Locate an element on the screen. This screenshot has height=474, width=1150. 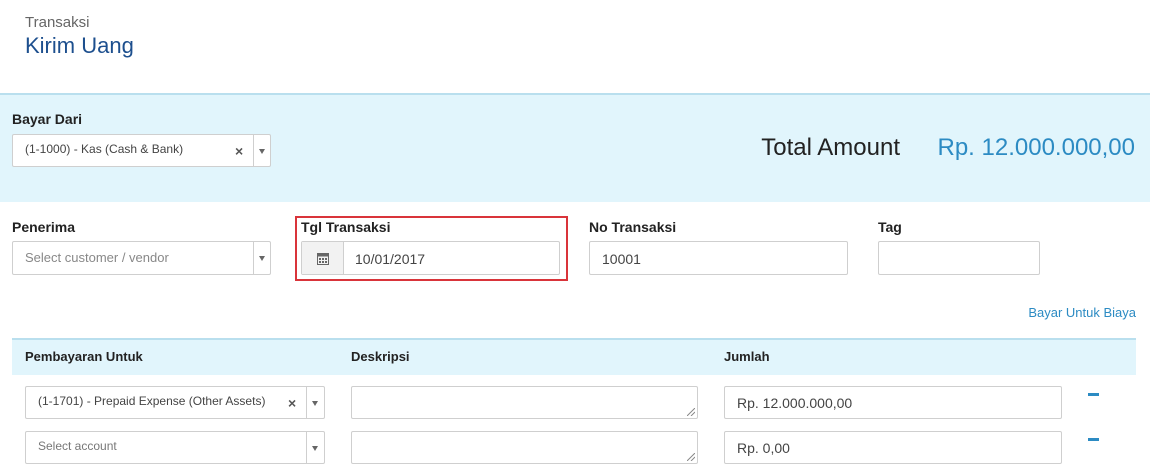
no-transaksi-value: 10001 is located at coordinates (621, 259).